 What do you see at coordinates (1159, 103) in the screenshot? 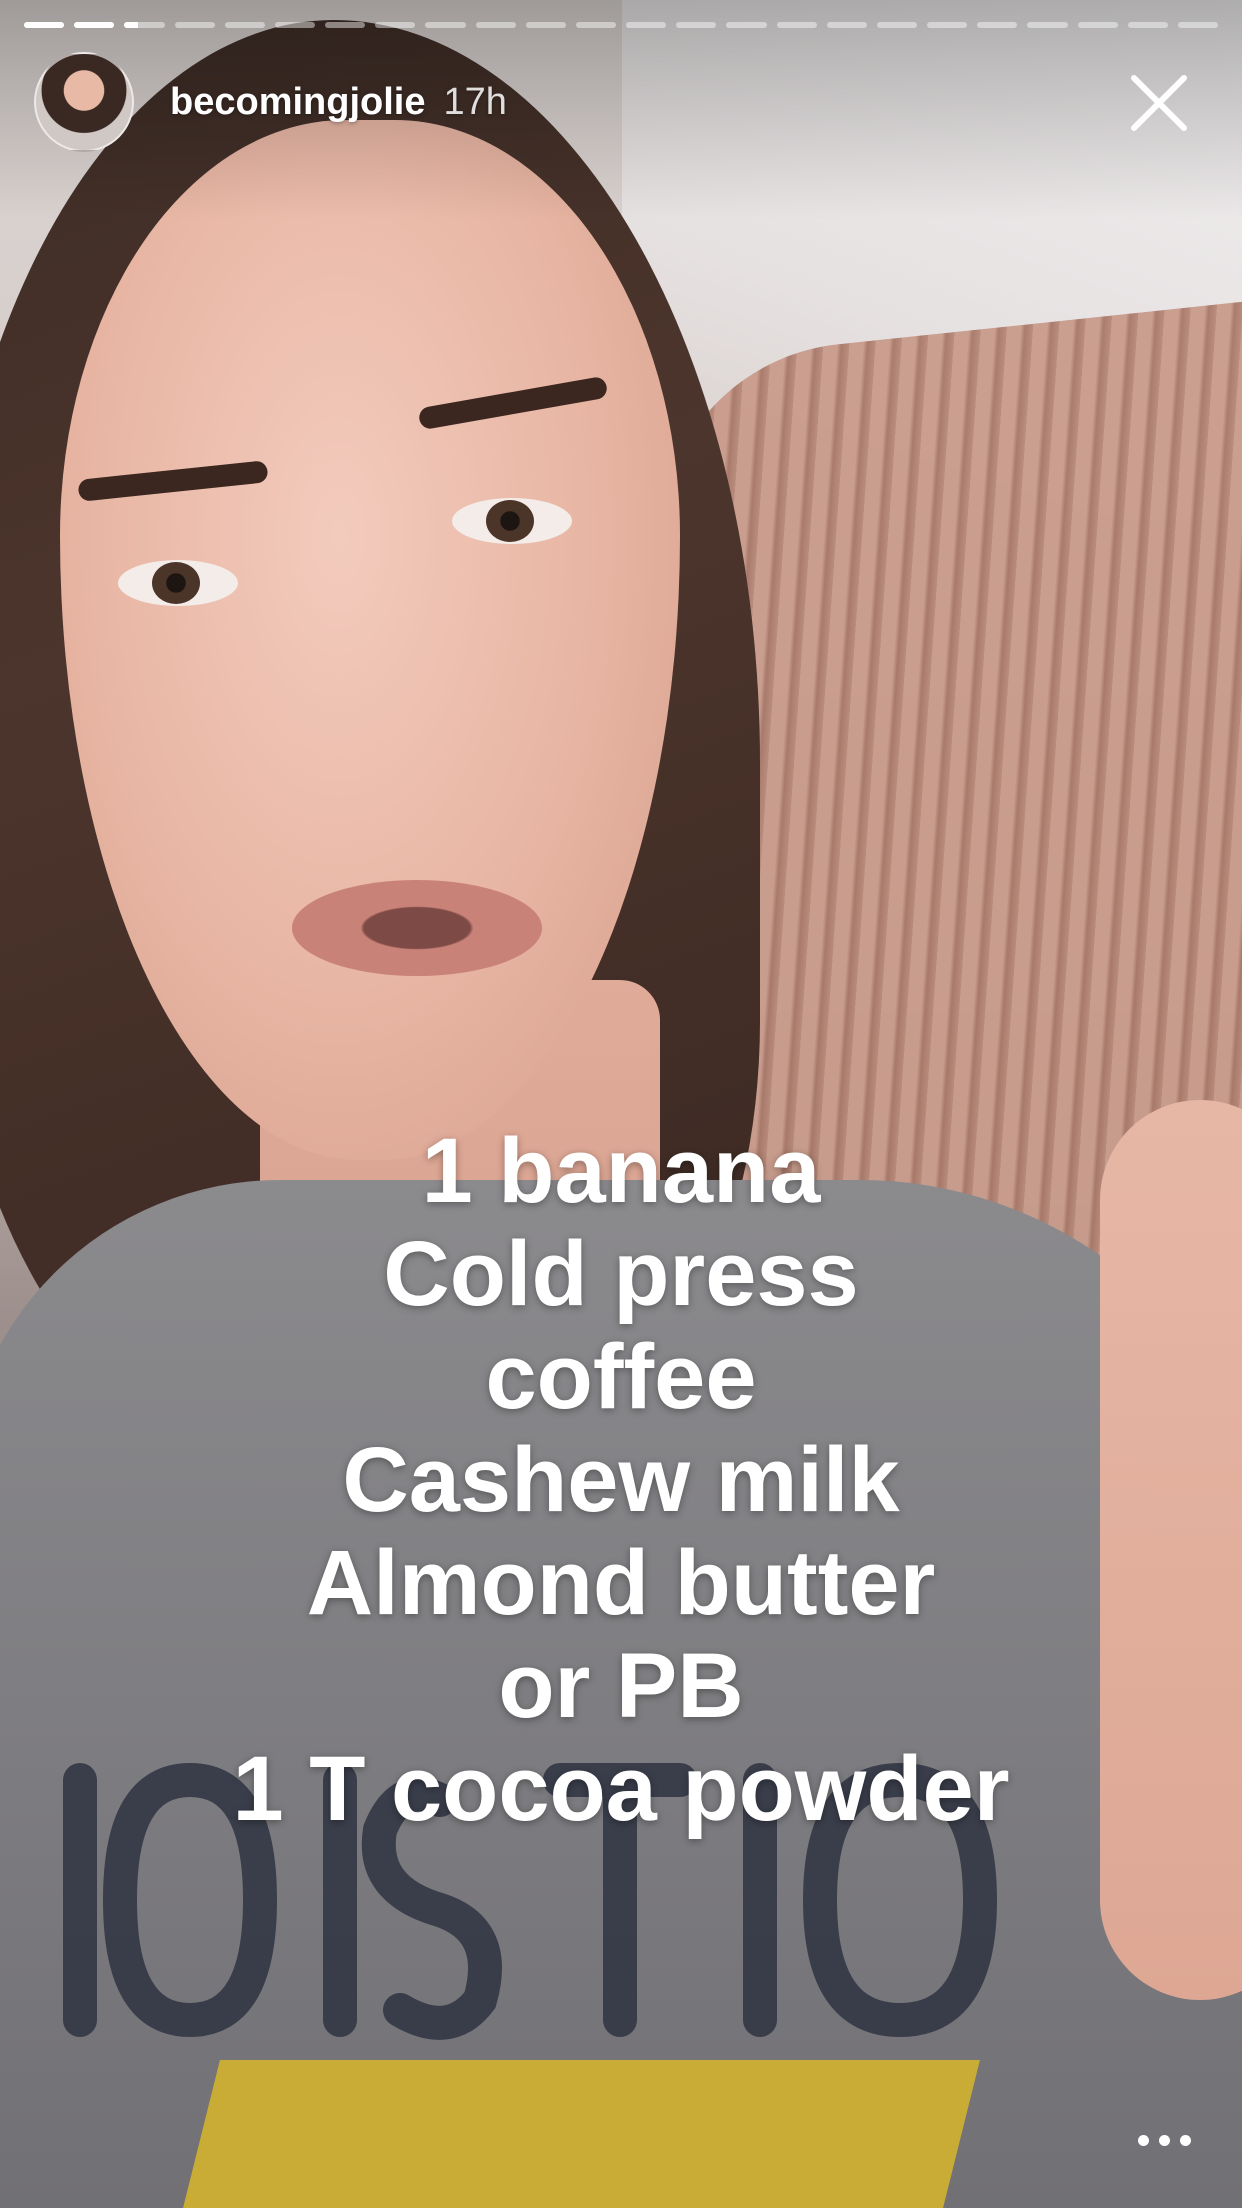
I see `close-icon` at bounding box center [1159, 103].